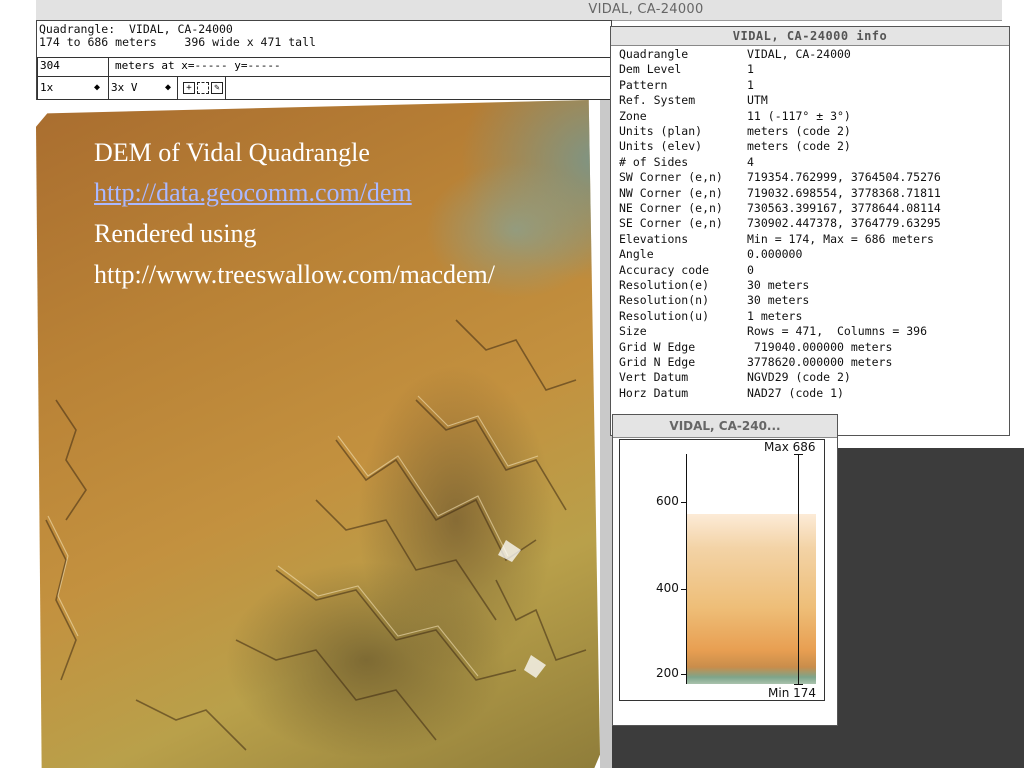 The width and height of the screenshot is (1024, 768). Describe the element at coordinates (799, 115) in the screenshot. I see `info-row-value: 11 (-117° ± 3°)` at that location.